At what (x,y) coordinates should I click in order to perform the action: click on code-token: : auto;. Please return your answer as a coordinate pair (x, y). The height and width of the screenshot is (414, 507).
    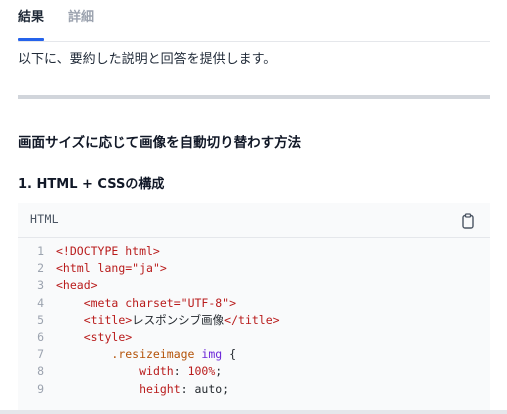
    Looking at the image, I should click on (205, 388).